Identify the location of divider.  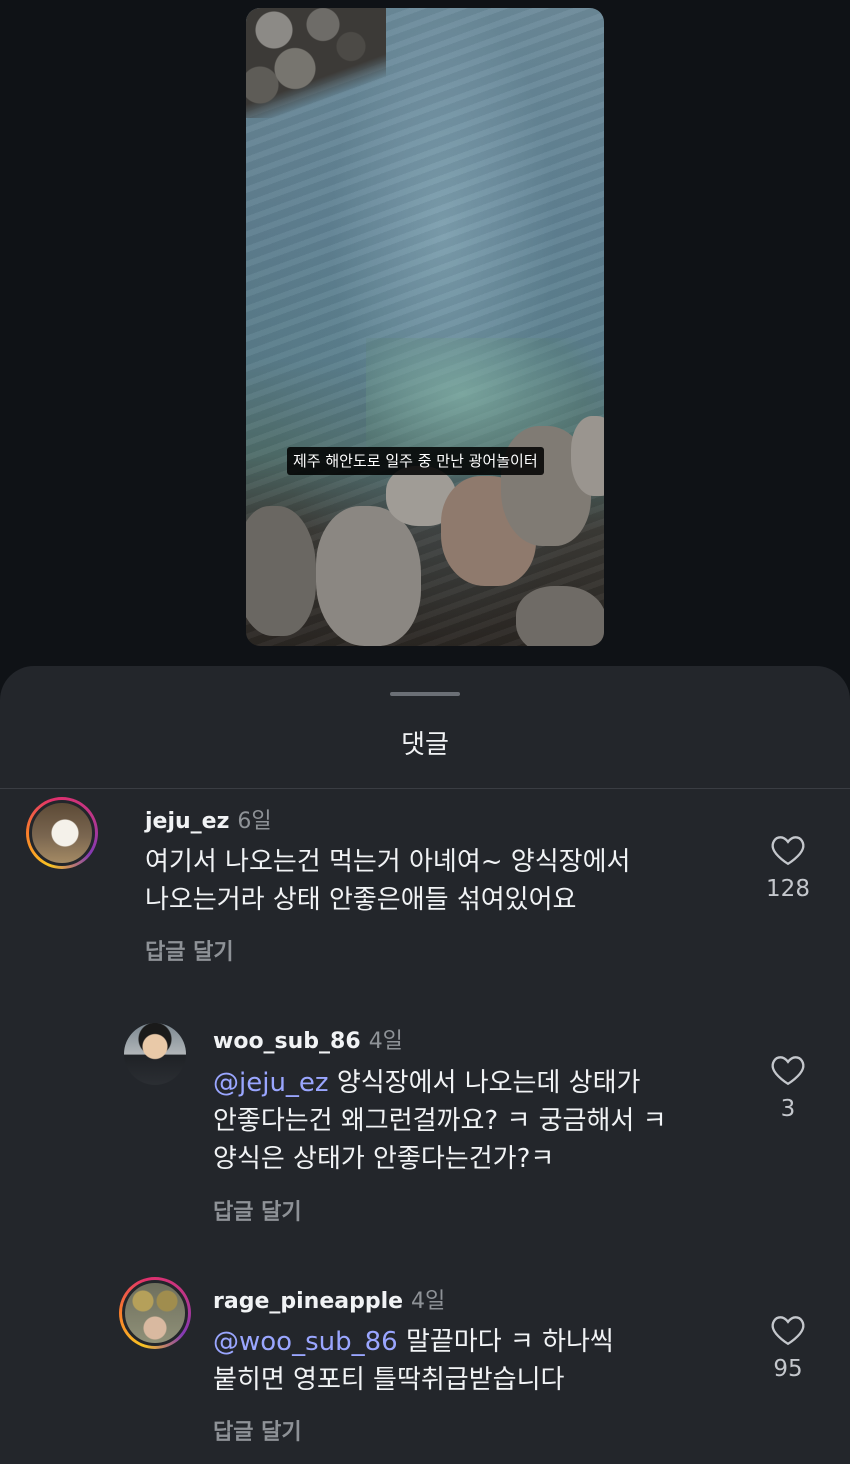
(425, 788).